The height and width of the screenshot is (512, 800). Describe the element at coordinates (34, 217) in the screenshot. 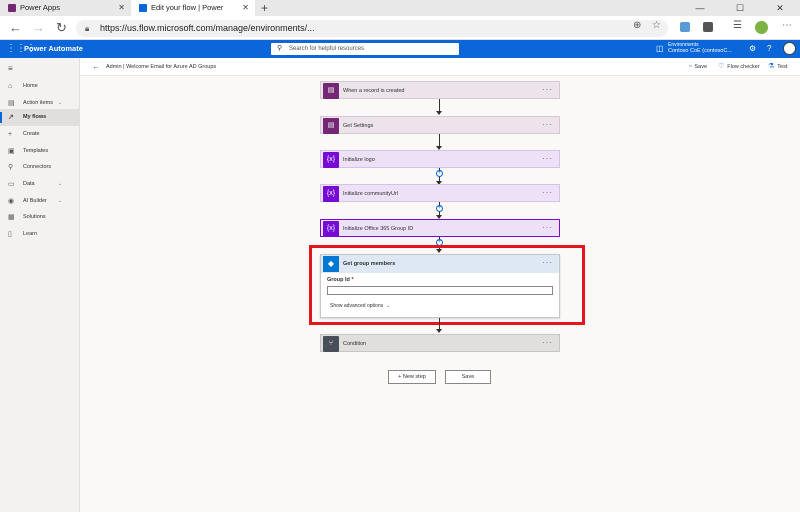

I see `sidebar-item-label: Solutions` at that location.